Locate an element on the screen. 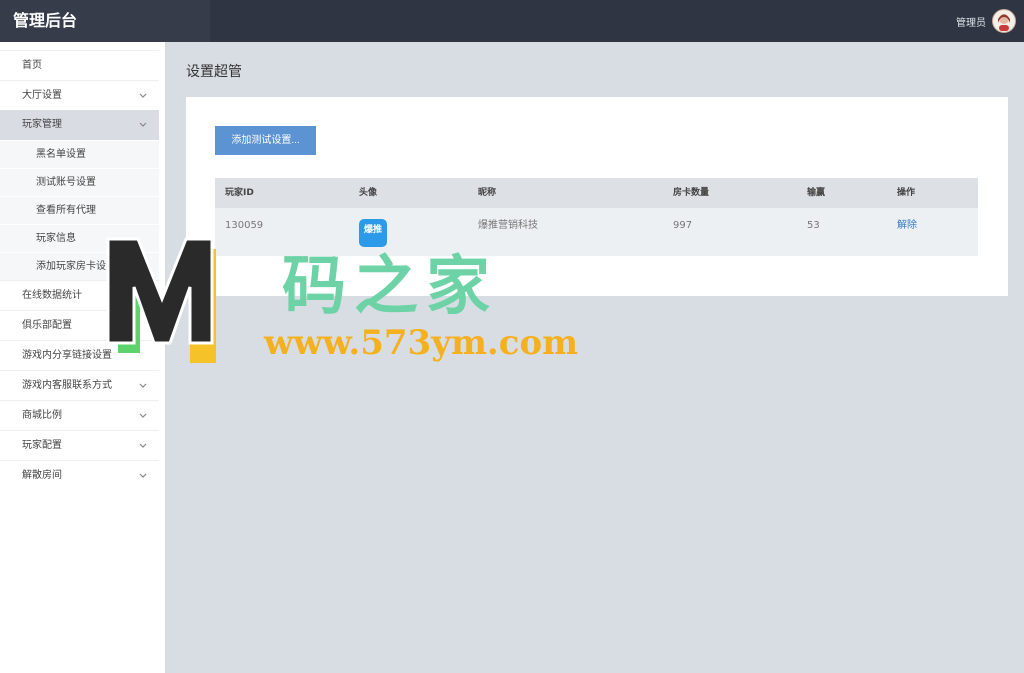 This screenshot has width=1024, height=673. watermark-url: www.573ym.com is located at coordinates (421, 343).